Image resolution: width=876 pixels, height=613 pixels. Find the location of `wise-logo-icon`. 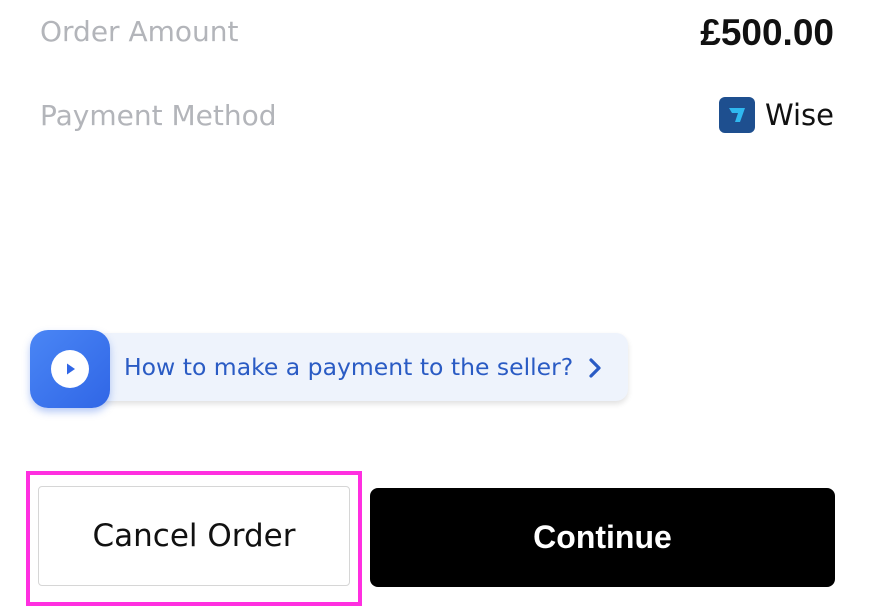

wise-logo-icon is located at coordinates (736, 115).